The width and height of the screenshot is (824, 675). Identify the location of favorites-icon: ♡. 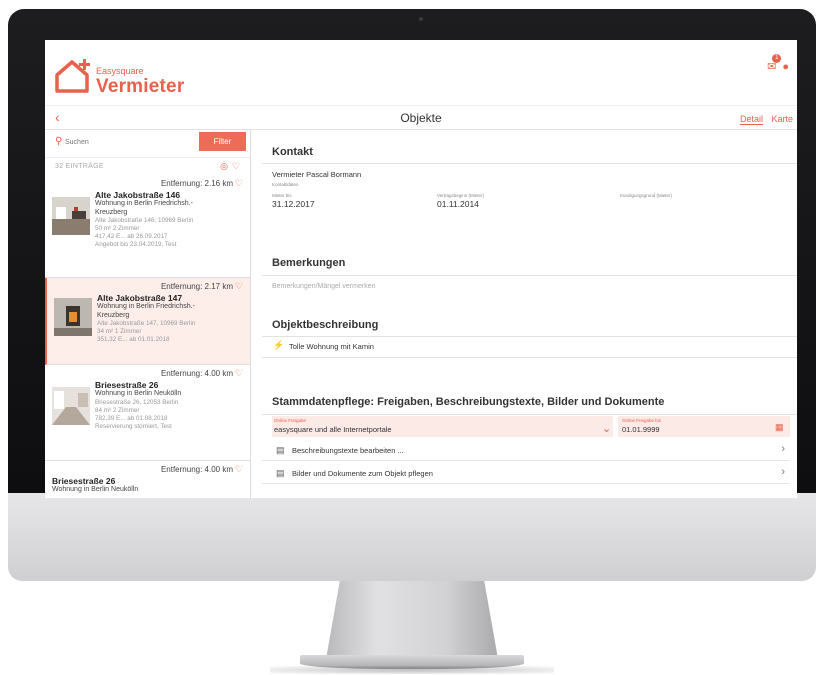
(238, 166).